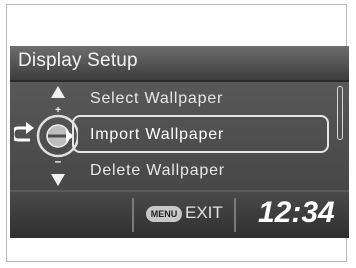  I want to click on menu-item-delete-wallpaper: Delete Wallpaper, so click(157, 171).